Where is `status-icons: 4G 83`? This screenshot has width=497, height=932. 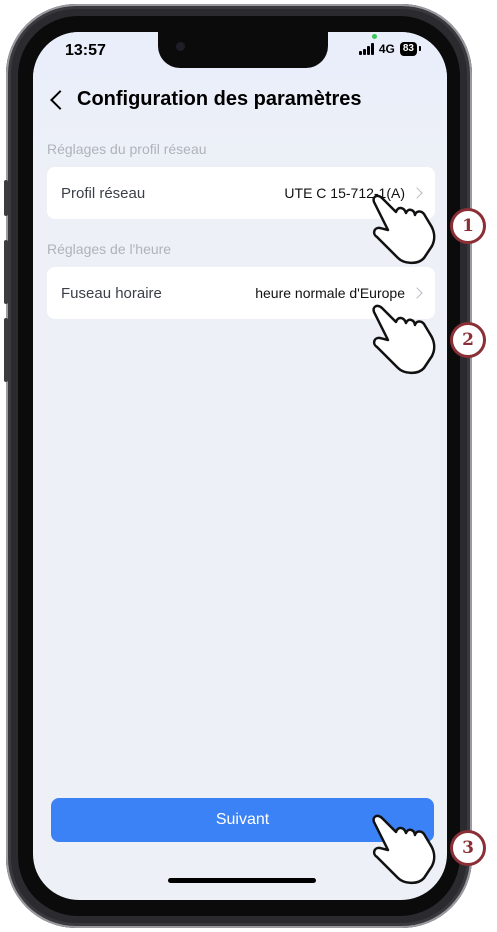
status-icons: 4G 83 is located at coordinates (390, 49).